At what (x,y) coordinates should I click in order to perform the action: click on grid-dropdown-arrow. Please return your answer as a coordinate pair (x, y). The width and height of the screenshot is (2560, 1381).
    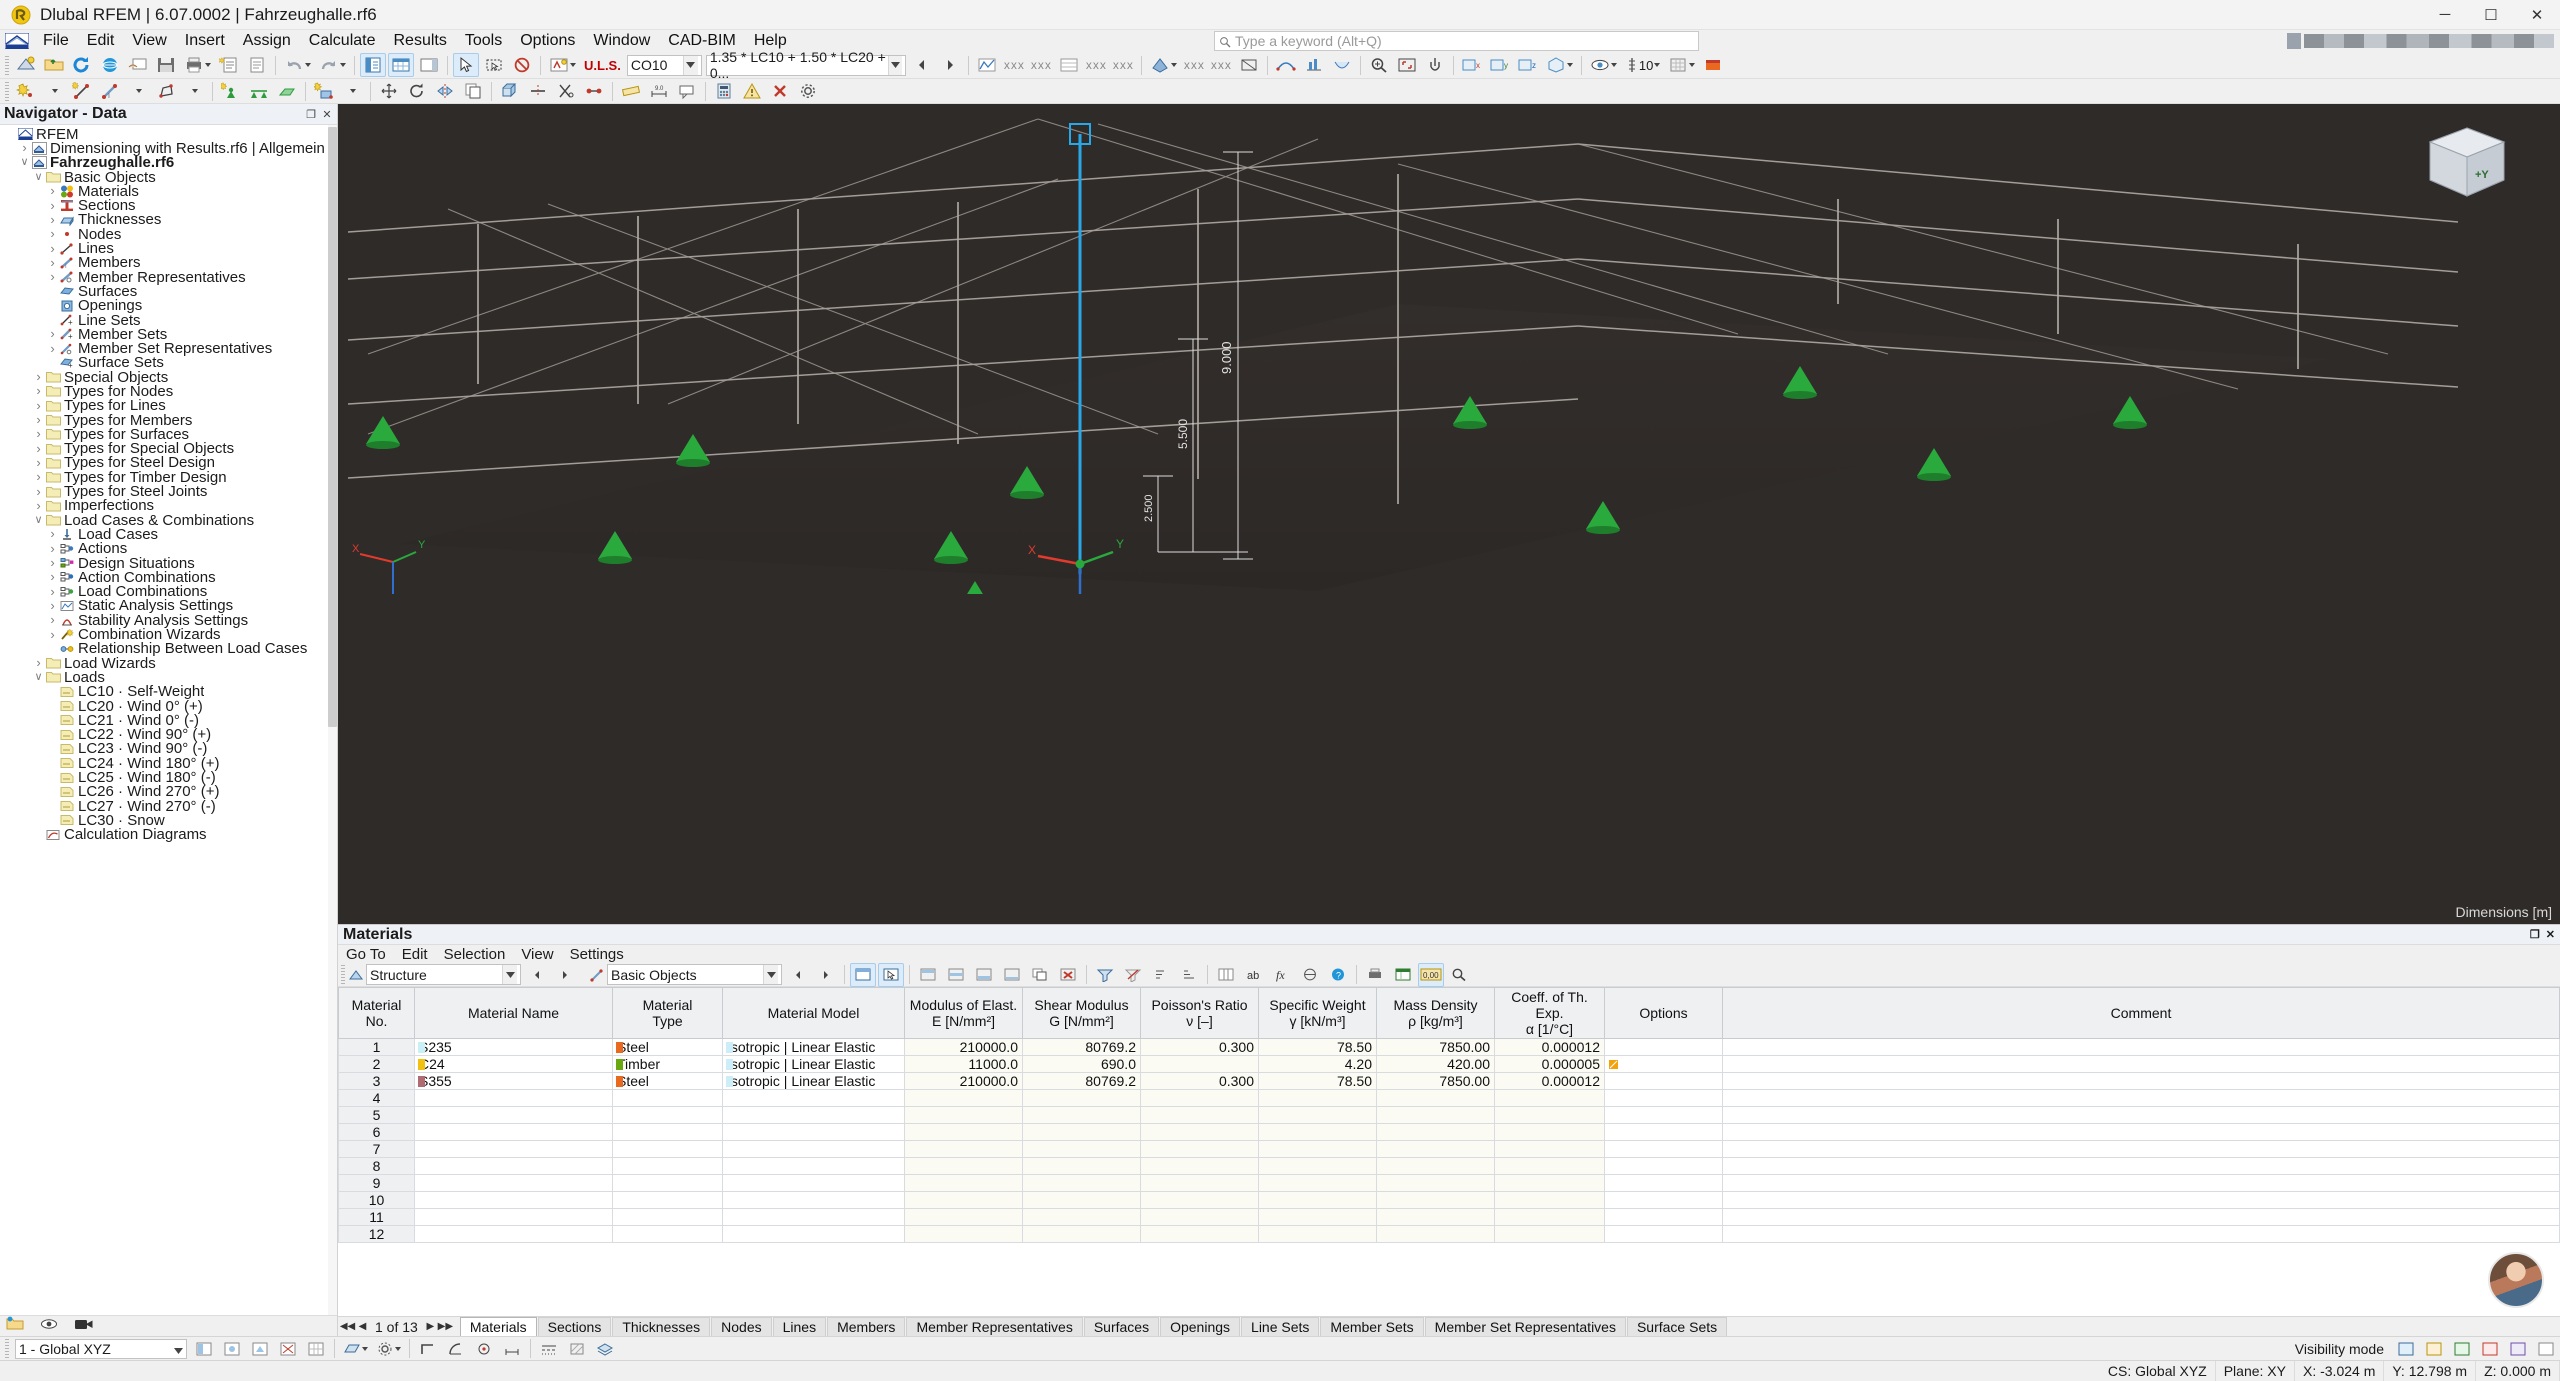
    Looking at the image, I should click on (1692, 65).